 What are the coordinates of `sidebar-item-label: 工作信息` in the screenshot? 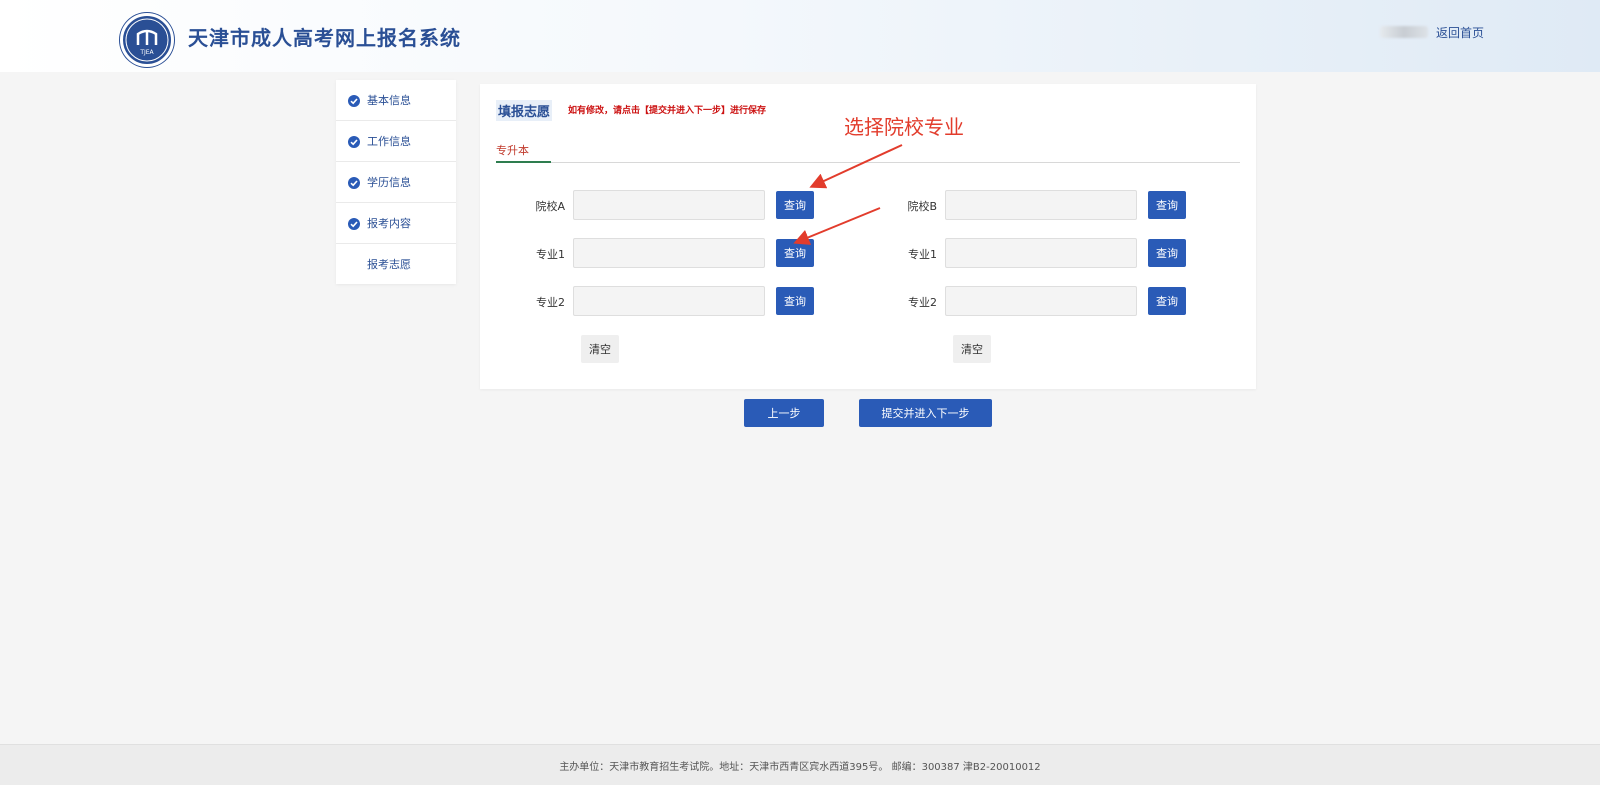 It's located at (389, 141).